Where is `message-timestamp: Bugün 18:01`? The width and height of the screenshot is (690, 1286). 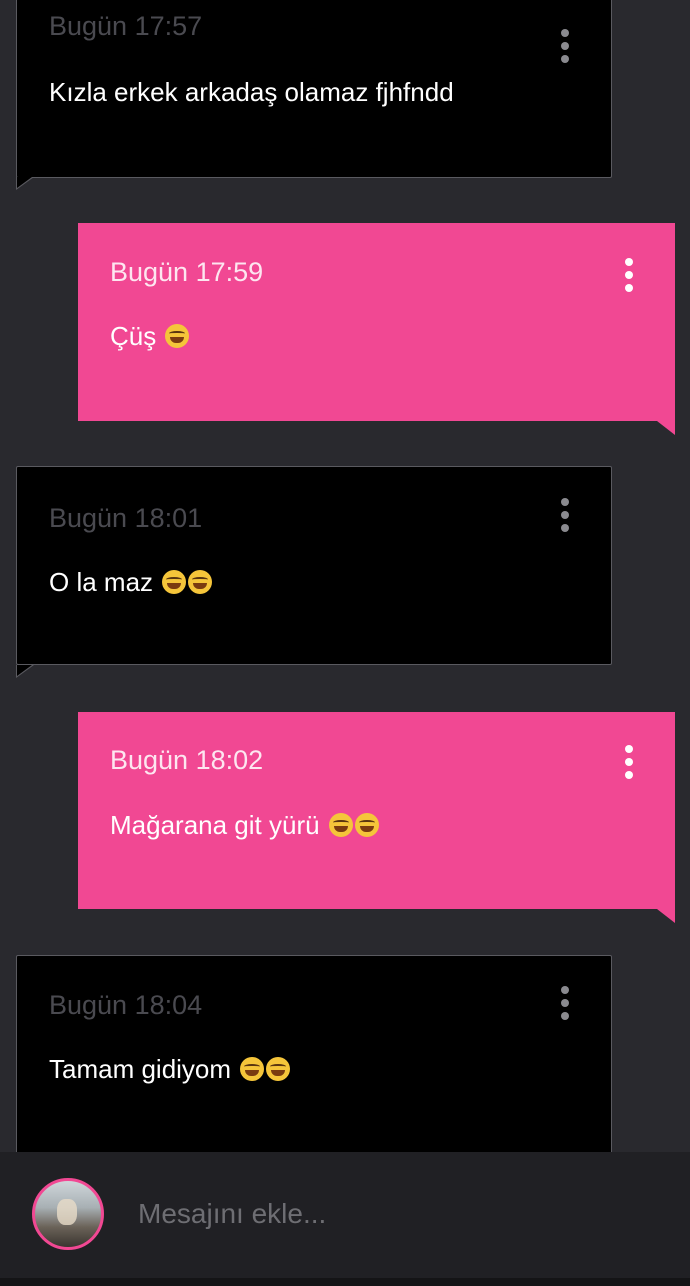
message-timestamp: Bugün 18:01 is located at coordinates (126, 518).